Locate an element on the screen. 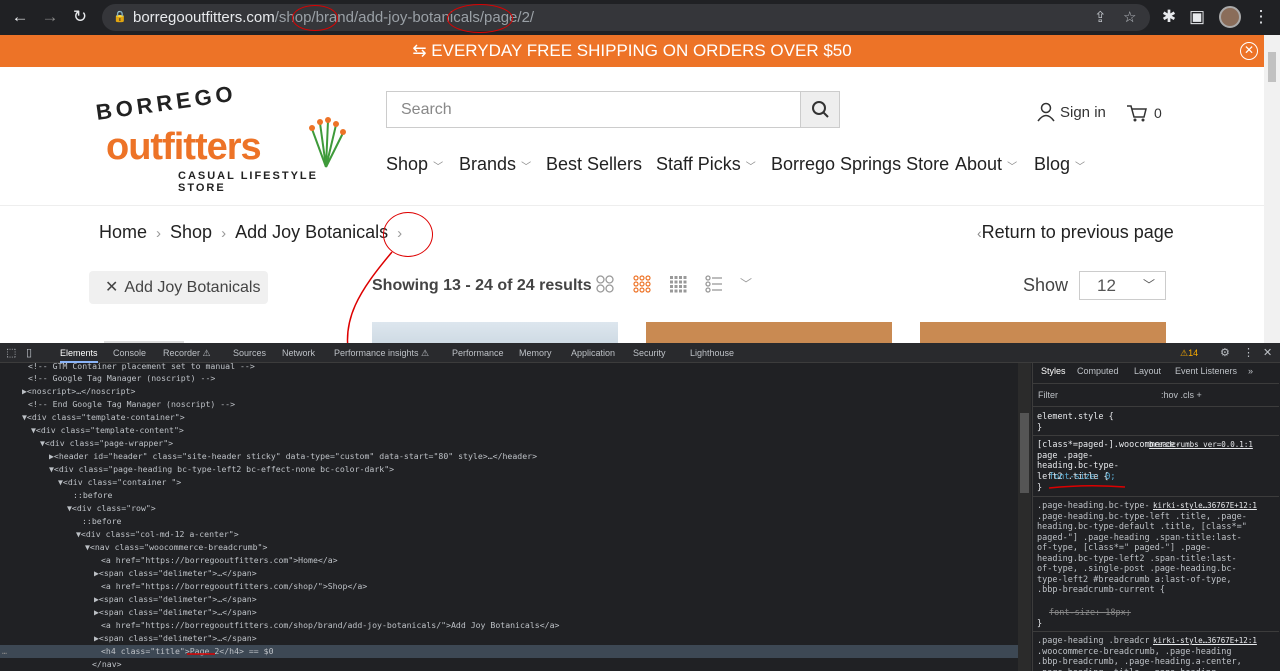  style-tools: :hov .cls + is located at coordinates (1181, 395).